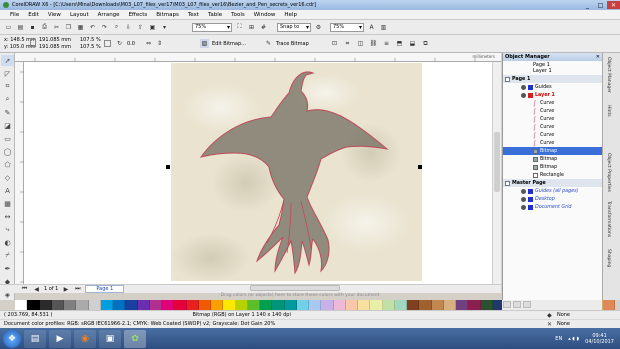 This screenshot has height=349, width=620. Describe the element at coordinates (517, 304) in the screenshot. I see `new-master-layer-icon` at that location.